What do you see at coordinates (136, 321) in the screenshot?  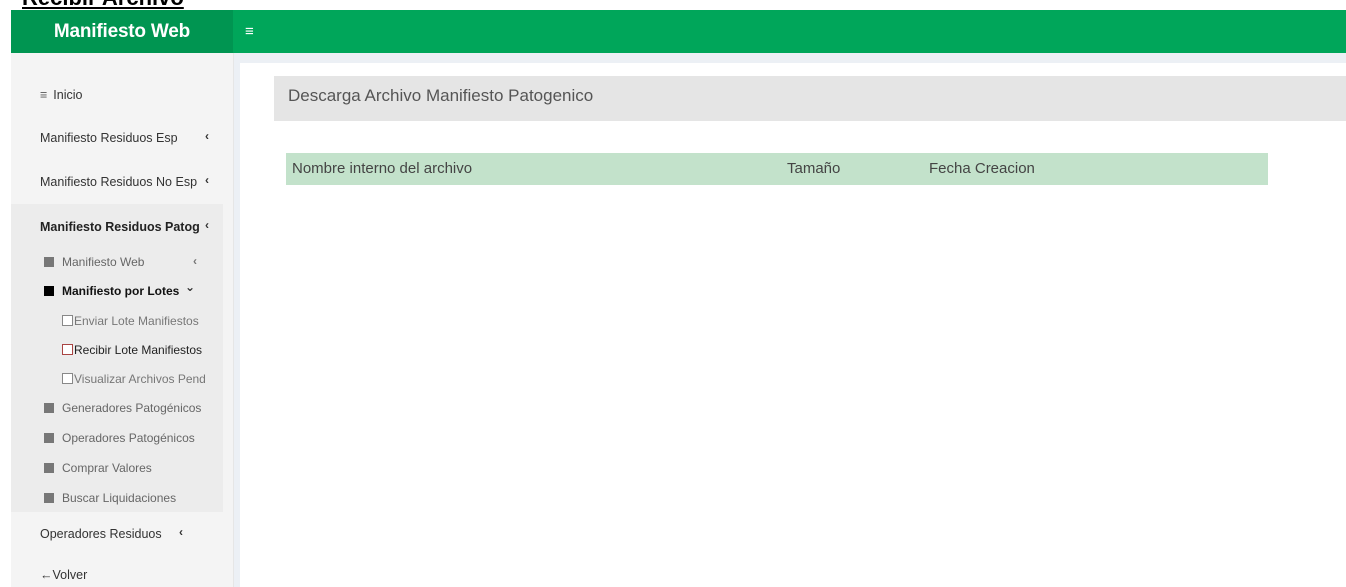 I see `sidebar-item-label: Enviar Lote Manifiestos` at bounding box center [136, 321].